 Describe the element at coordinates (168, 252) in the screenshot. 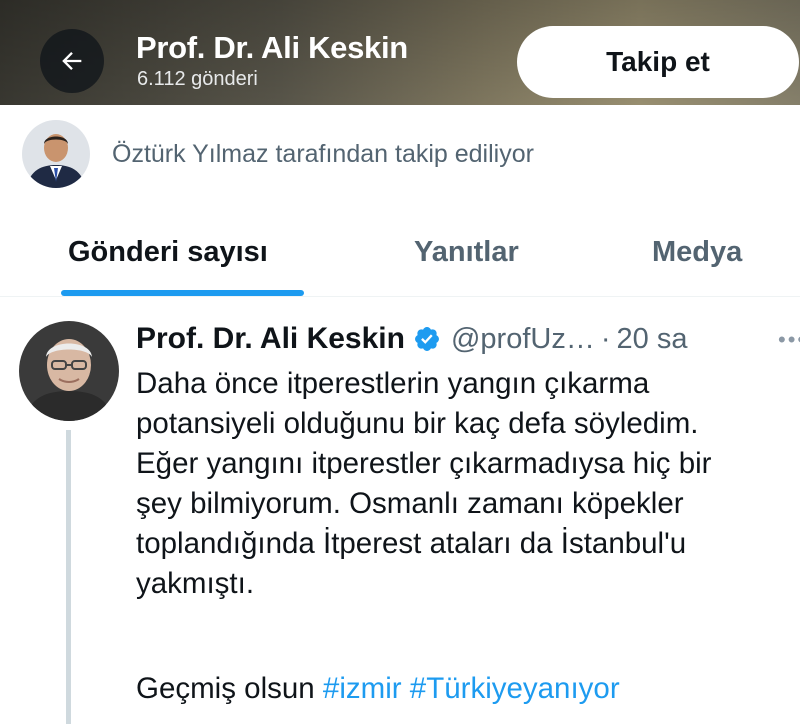

I see `tab-posts: Gönderi sayısı` at that location.